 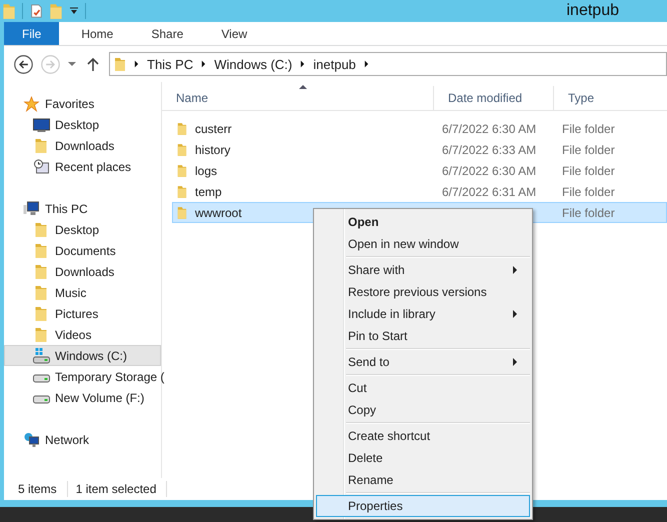 What do you see at coordinates (122, 489) in the screenshot?
I see `status-text: 1 item selected` at bounding box center [122, 489].